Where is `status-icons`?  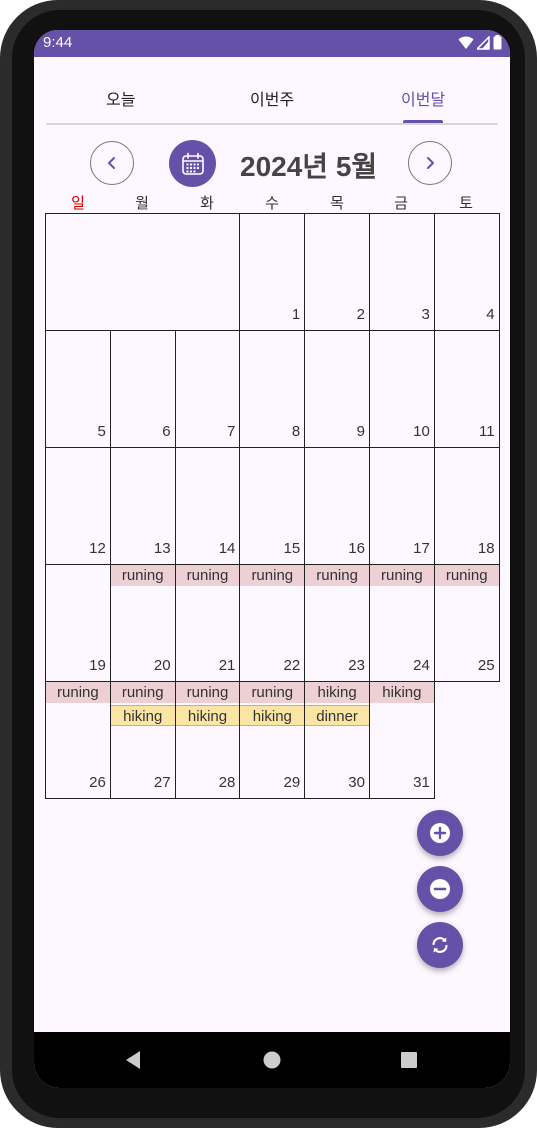
status-icons is located at coordinates (480, 42).